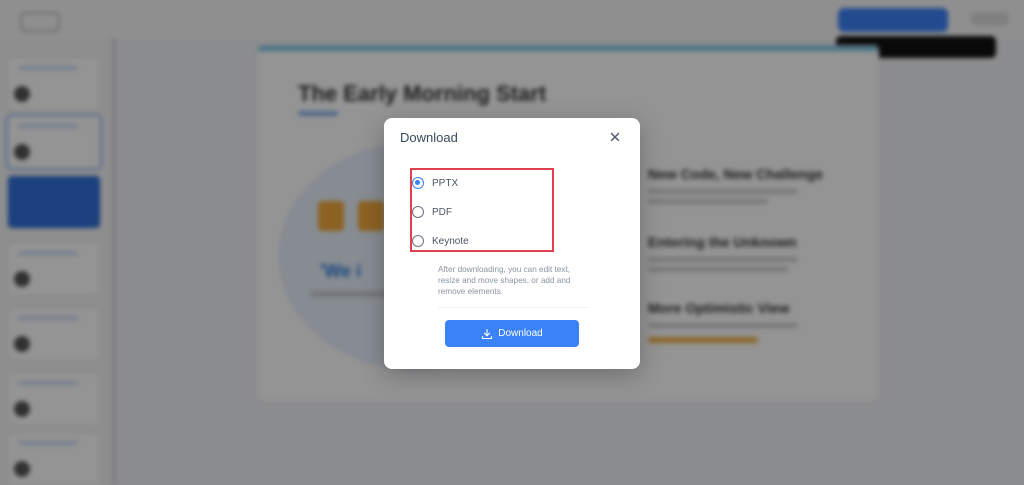 The height and width of the screenshot is (485, 1024). I want to click on format-option-pptx: PPTX, so click(435, 183).